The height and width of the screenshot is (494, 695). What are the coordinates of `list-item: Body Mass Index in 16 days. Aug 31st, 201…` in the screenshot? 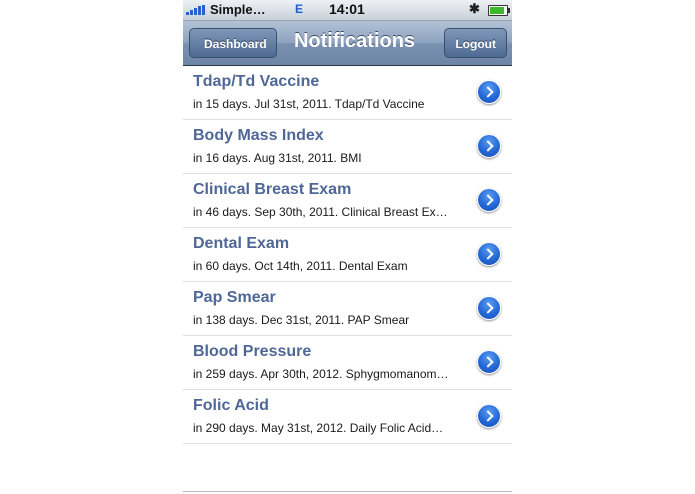 It's located at (347, 147).